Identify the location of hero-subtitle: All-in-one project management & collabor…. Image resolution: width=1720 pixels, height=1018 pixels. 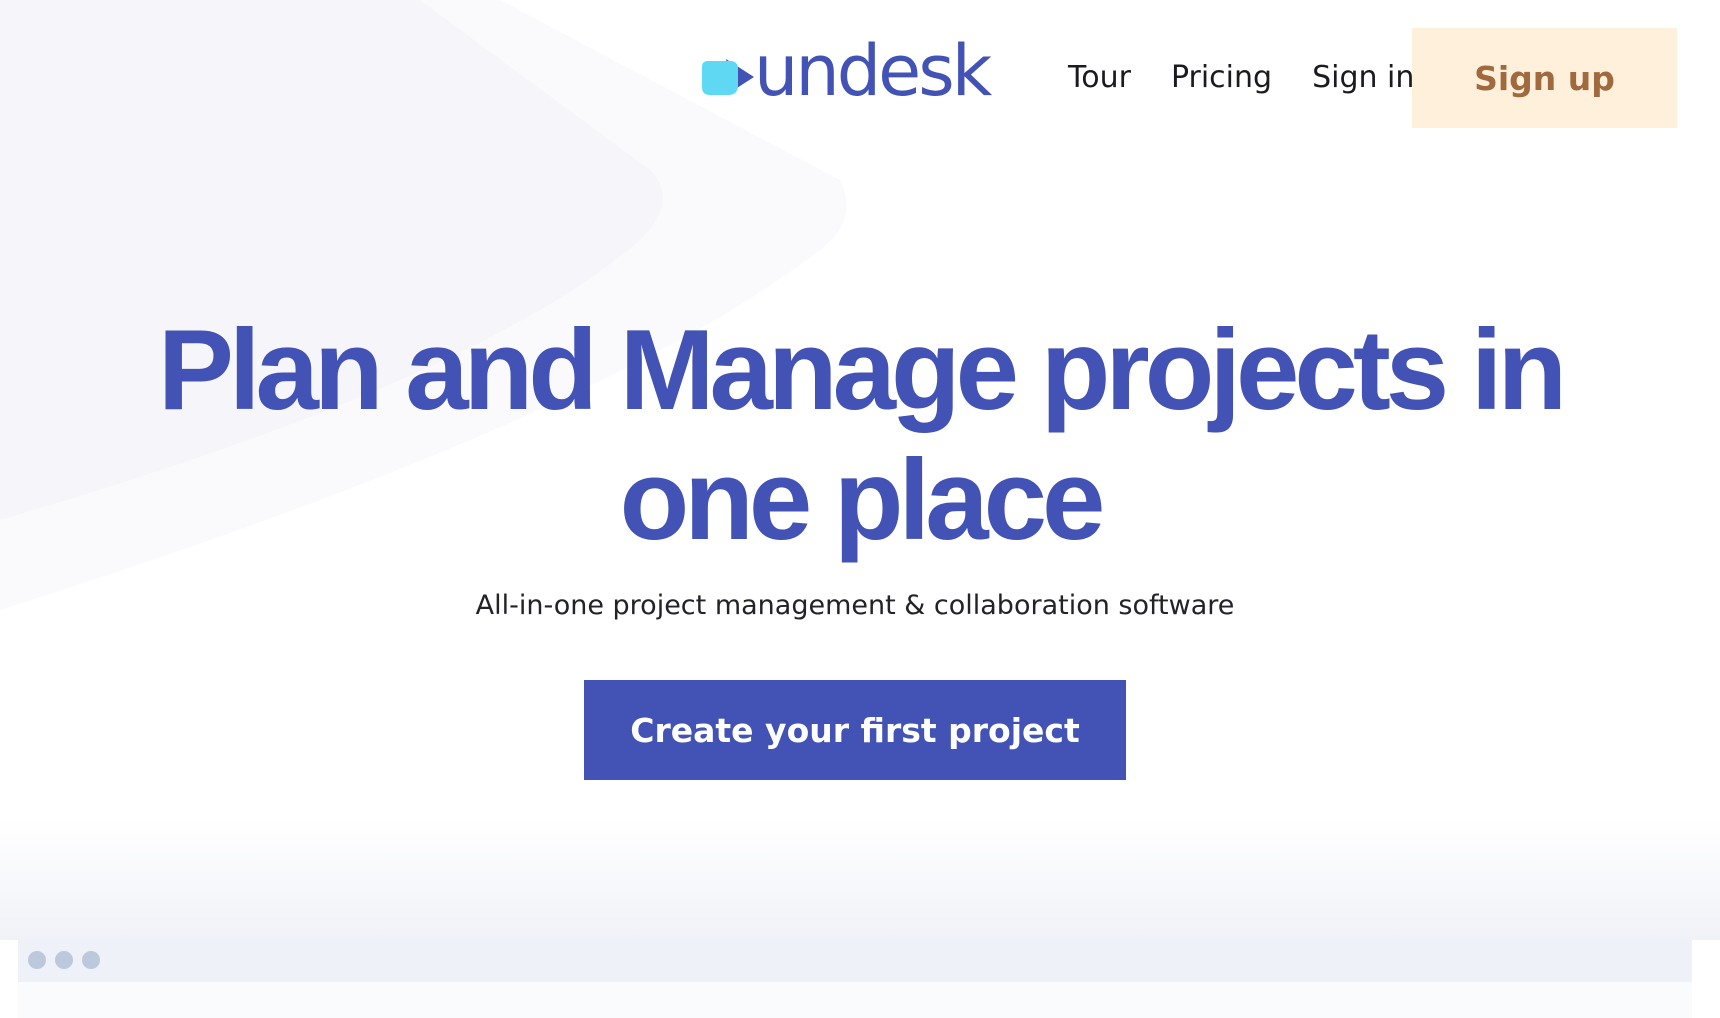
(855, 605).